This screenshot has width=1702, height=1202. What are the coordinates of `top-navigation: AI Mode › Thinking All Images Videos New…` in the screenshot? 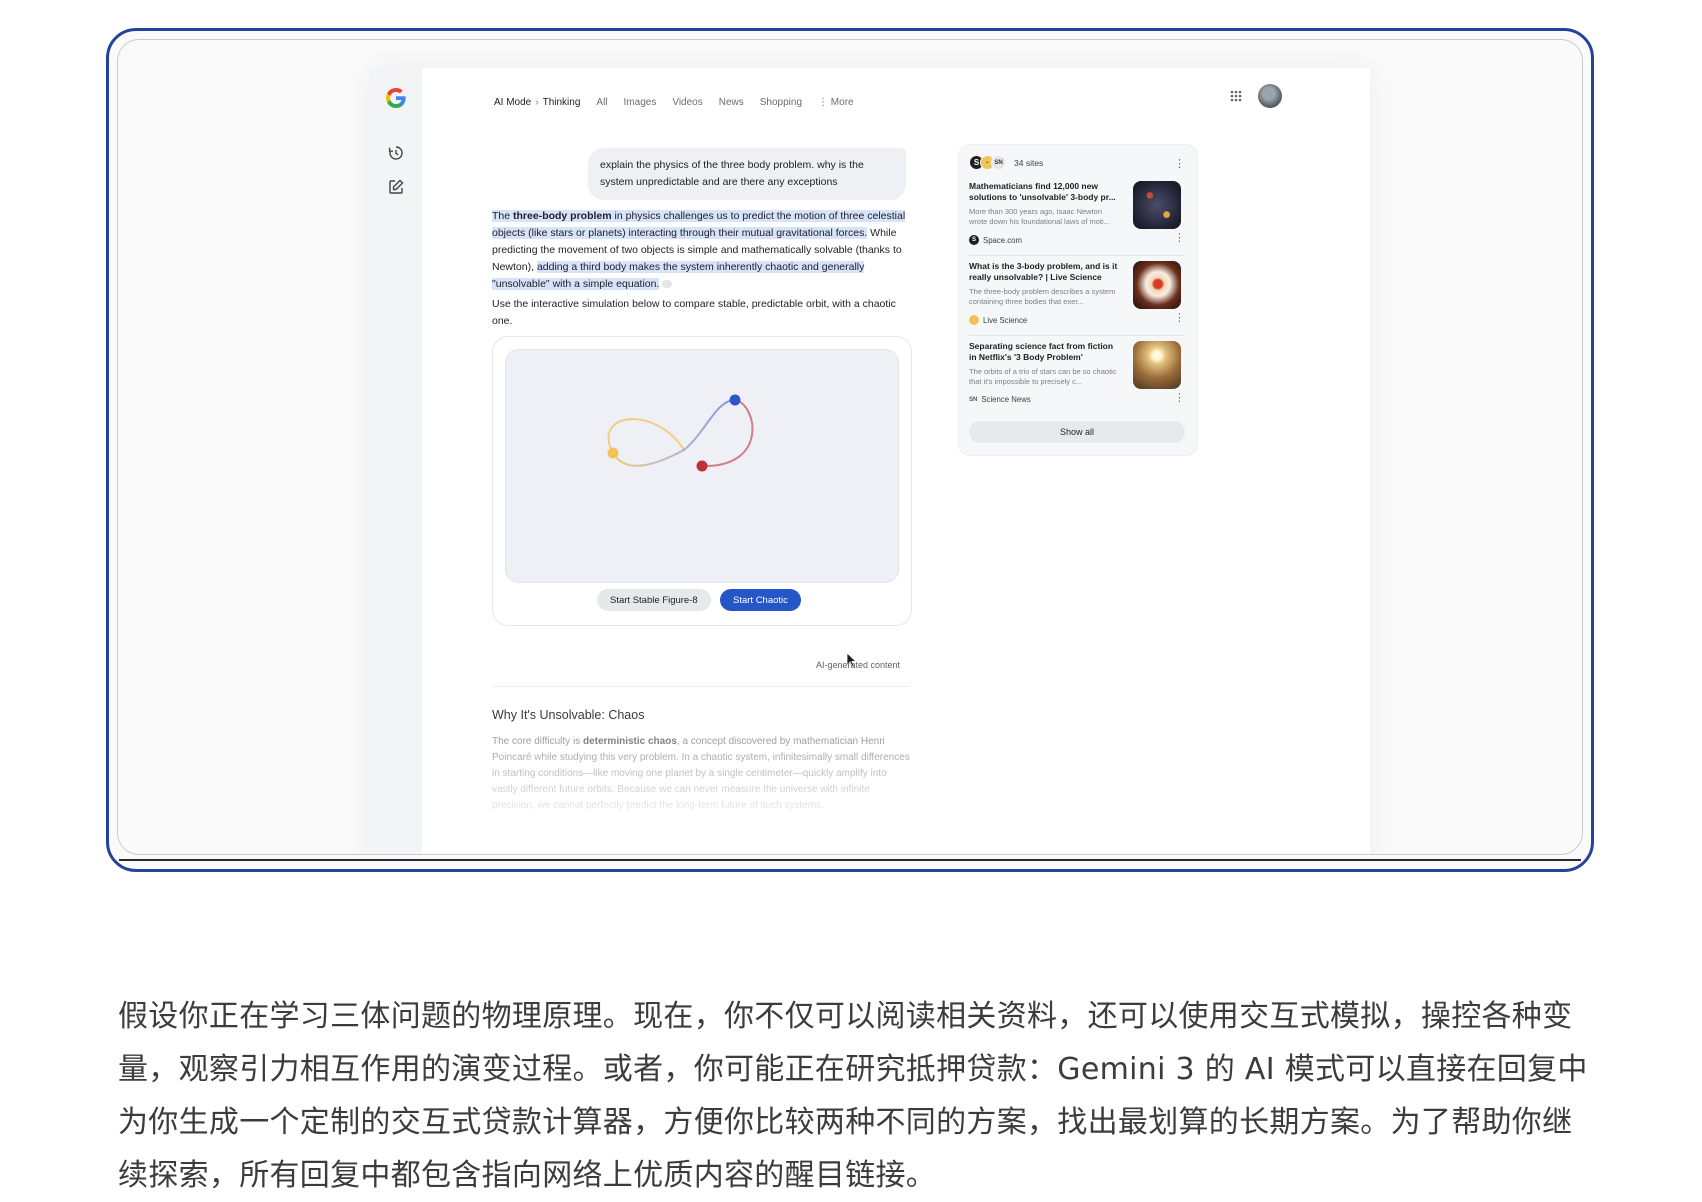 It's located at (674, 102).